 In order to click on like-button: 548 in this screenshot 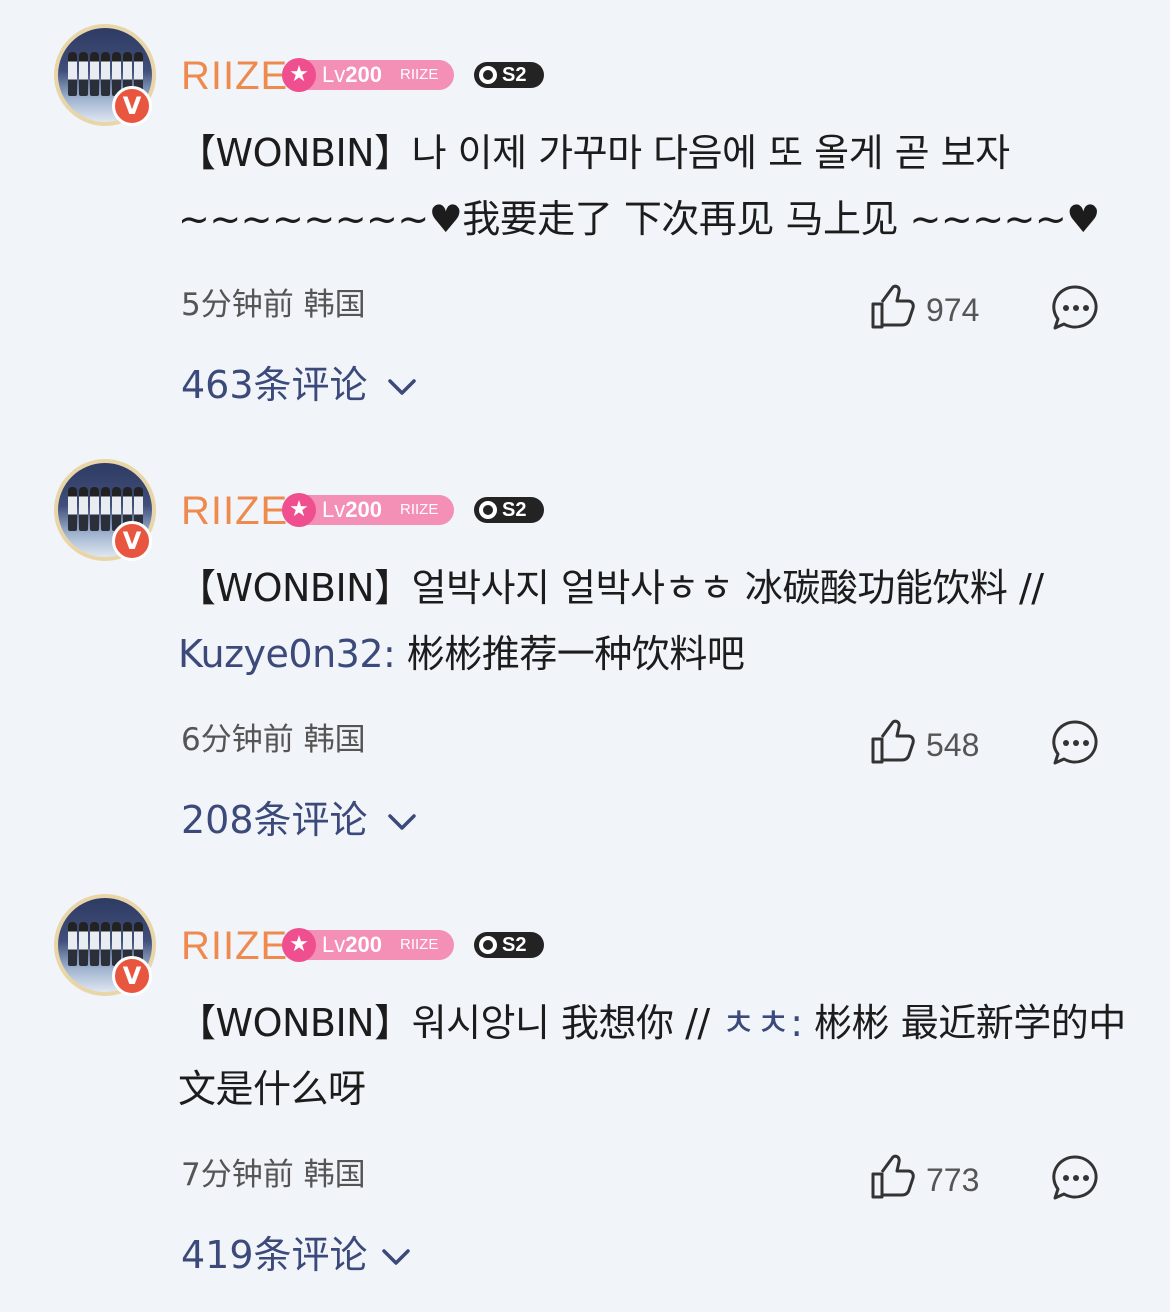, I will do `click(933, 742)`.